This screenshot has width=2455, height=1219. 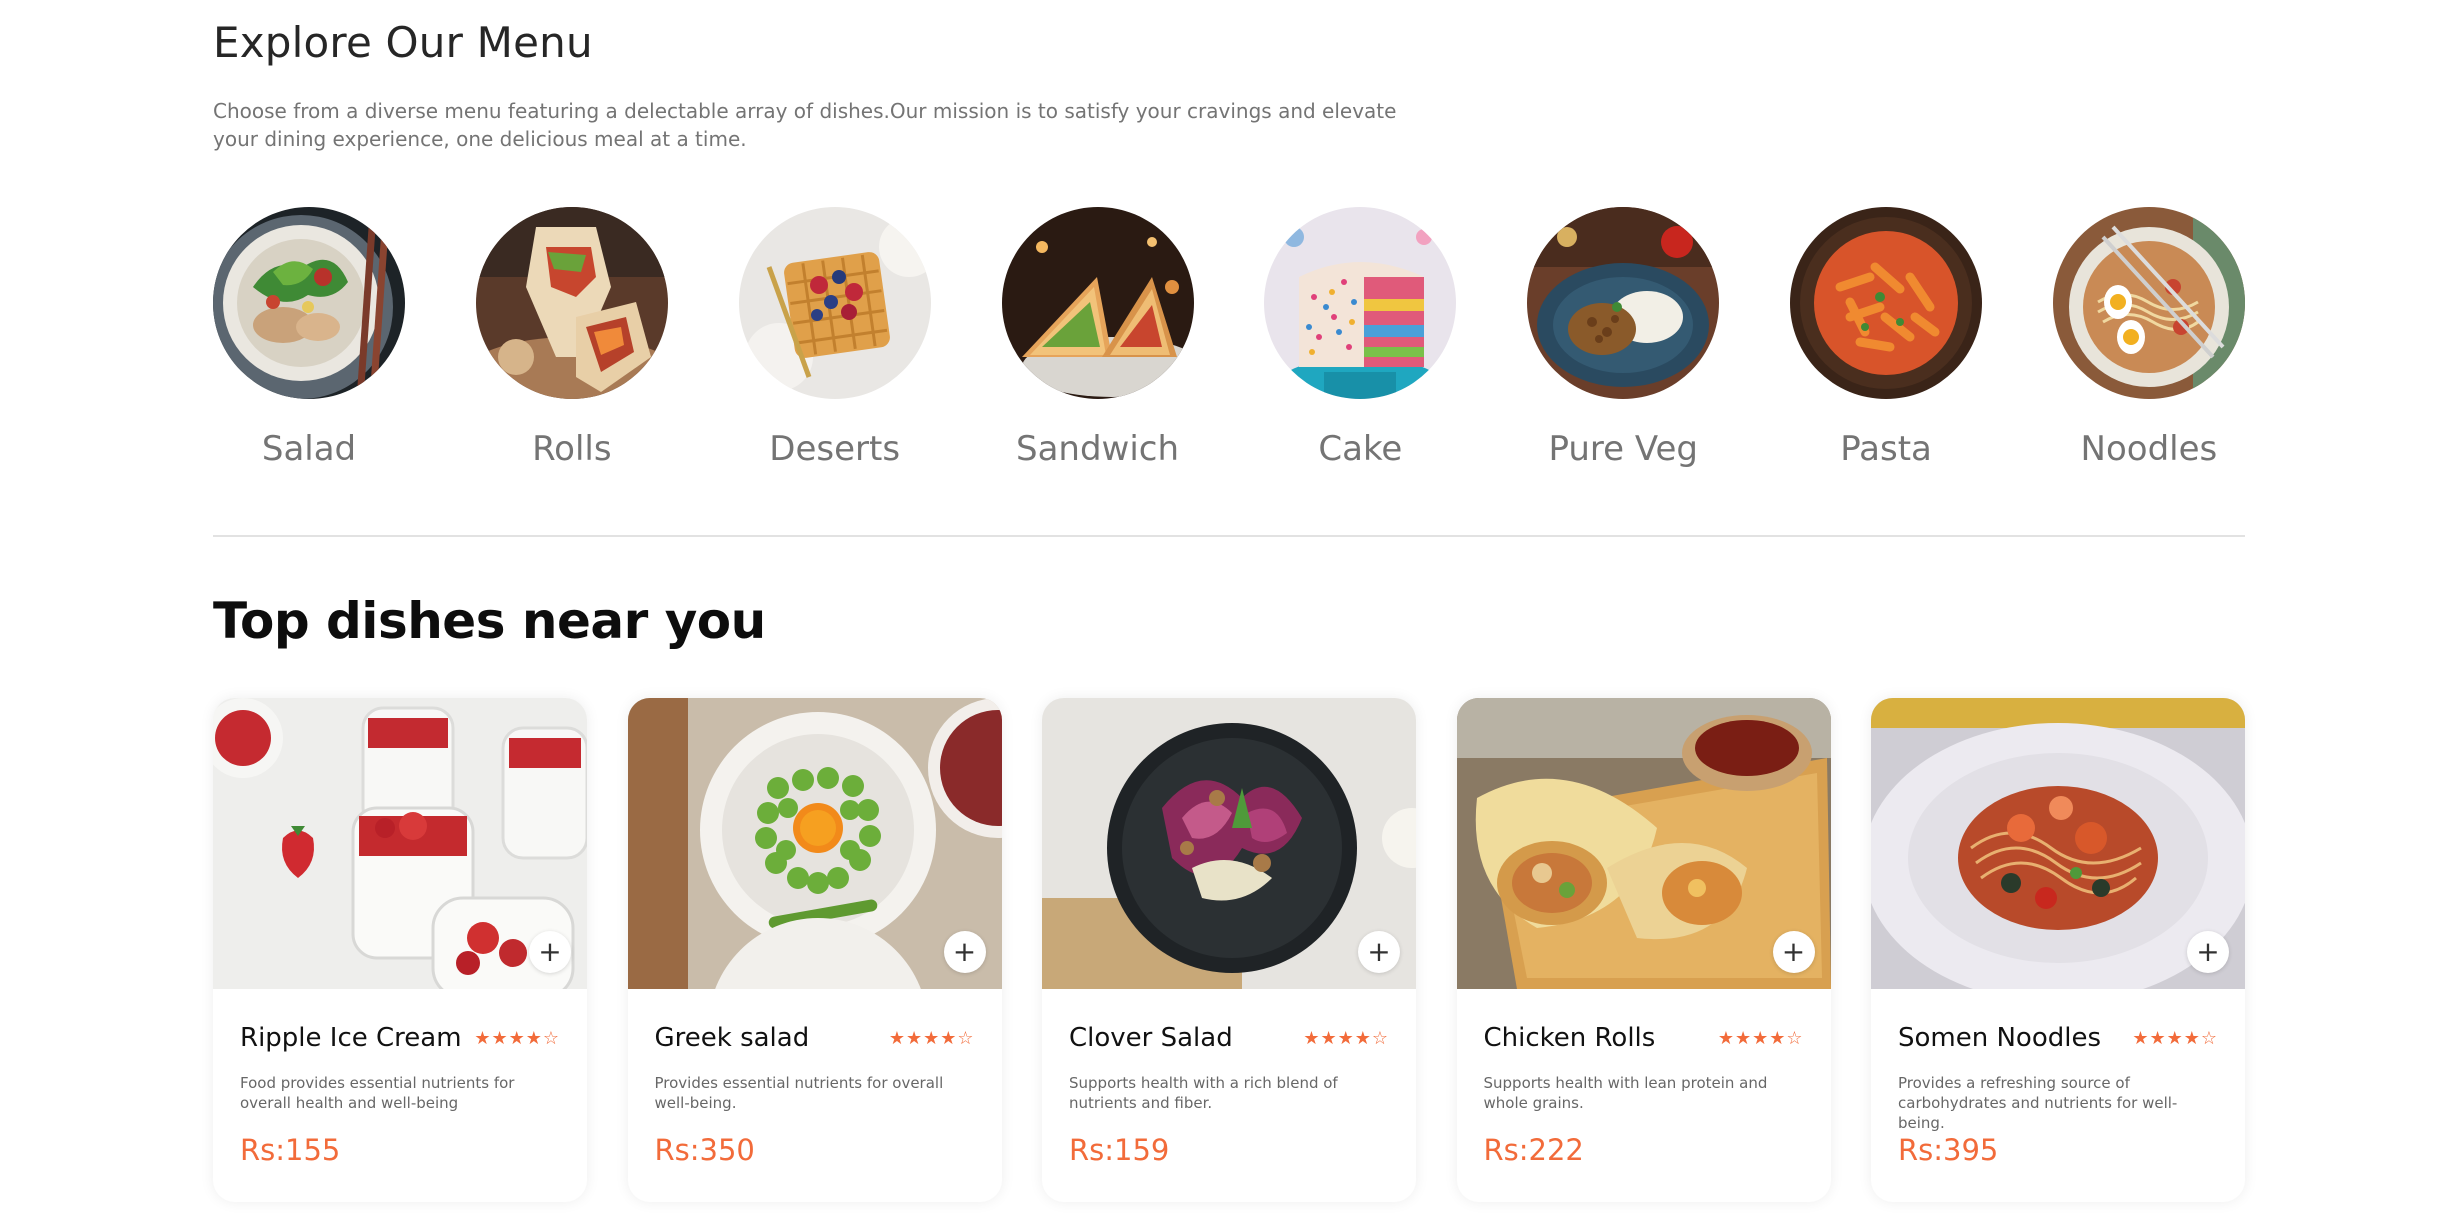 What do you see at coordinates (1623, 449) in the screenshot?
I see `category-label: Pure Veg` at bounding box center [1623, 449].